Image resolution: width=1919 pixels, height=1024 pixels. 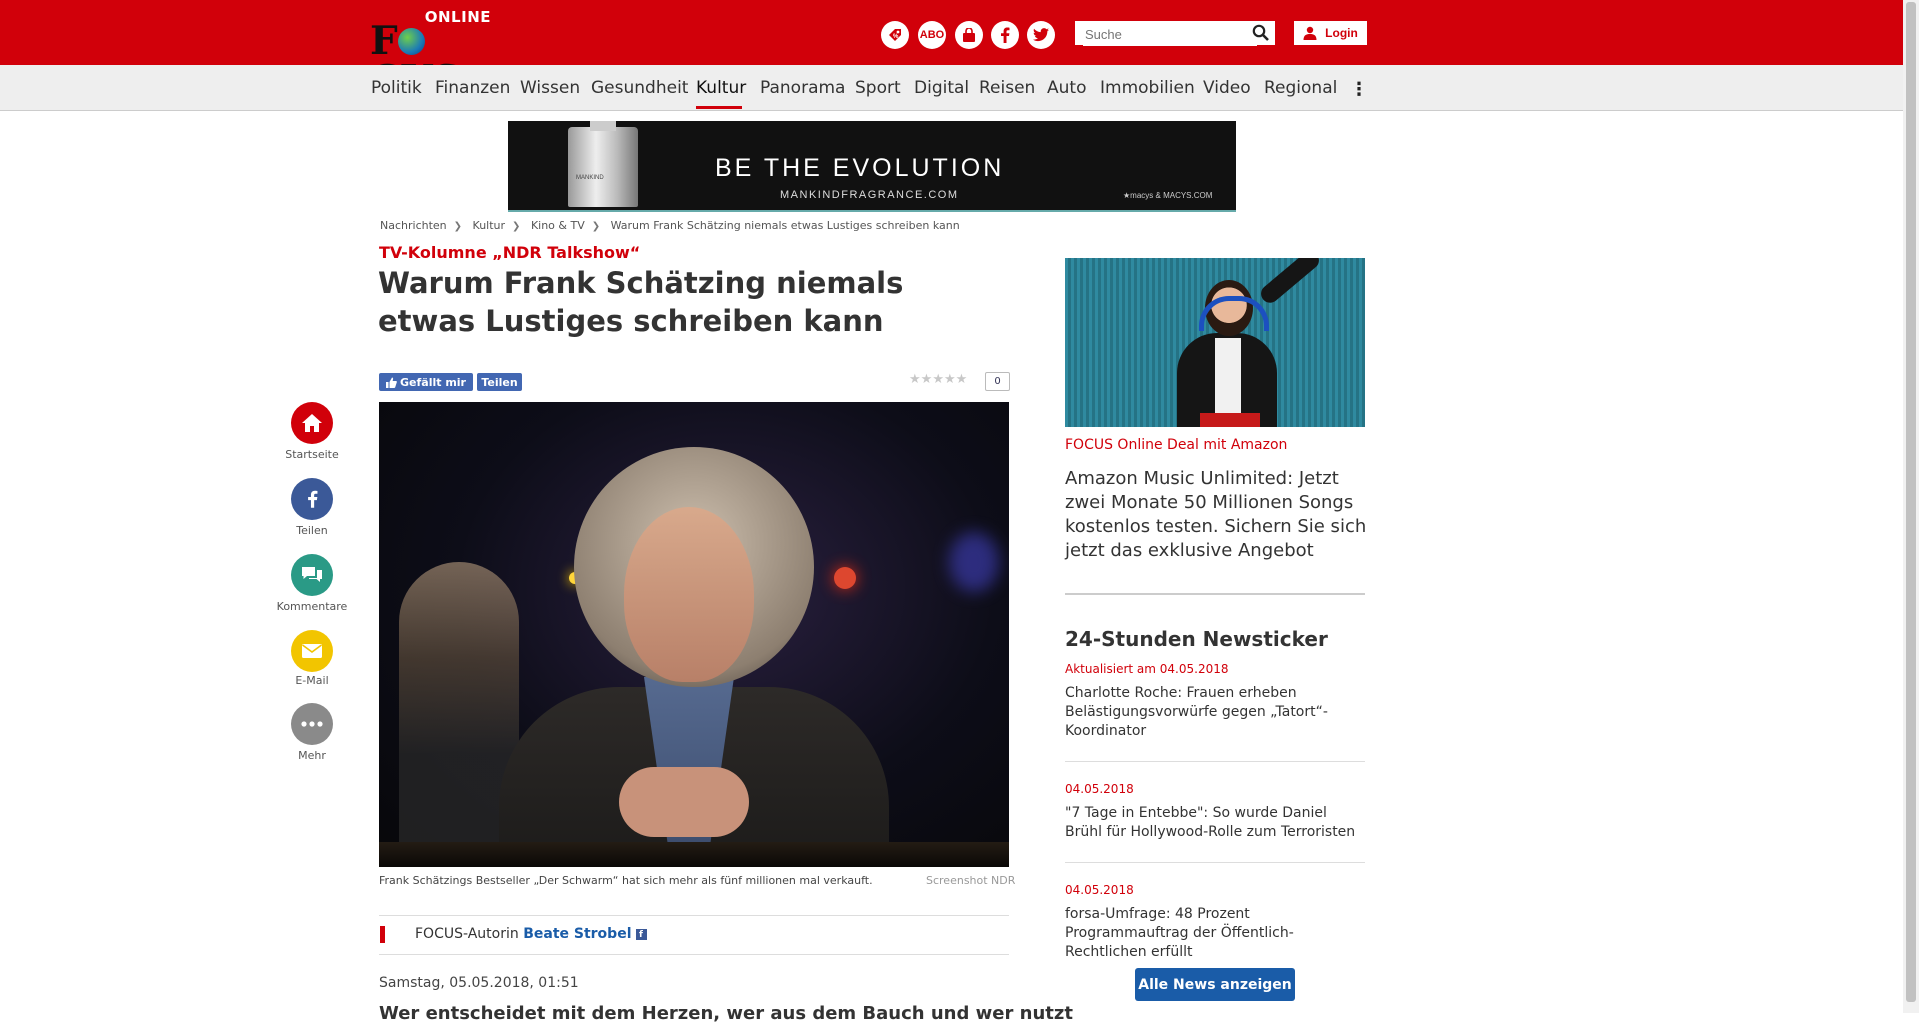 What do you see at coordinates (433, 382) in the screenshot?
I see `like-label: Gefällt mir` at bounding box center [433, 382].